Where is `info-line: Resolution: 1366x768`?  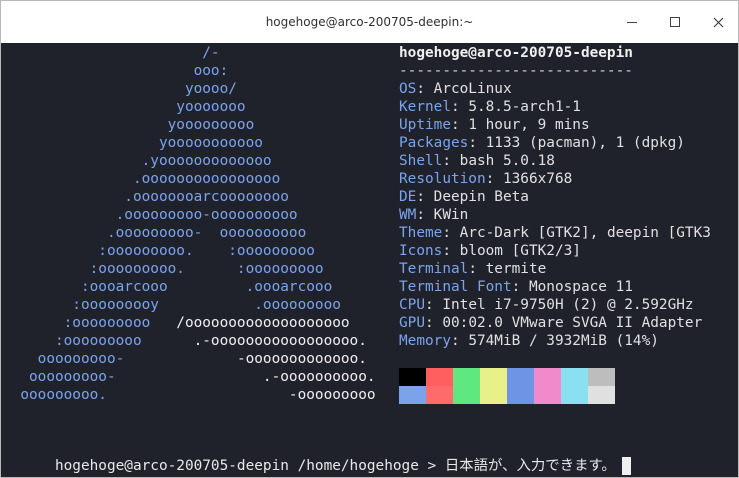 info-line: Resolution: 1366x768 is located at coordinates (486, 179).